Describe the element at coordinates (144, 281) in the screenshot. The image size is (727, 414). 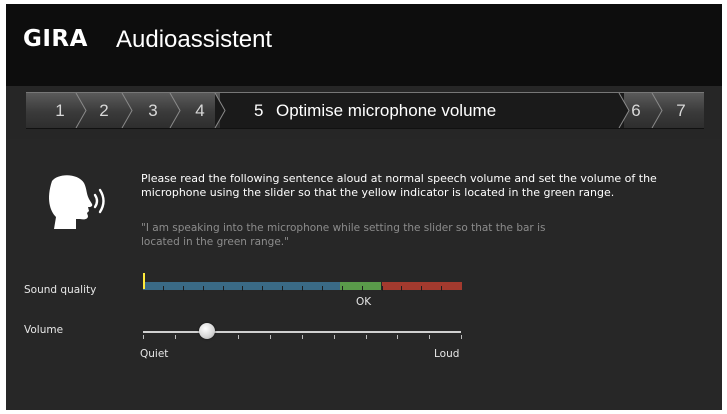
I see `sound-level-indicator` at that location.